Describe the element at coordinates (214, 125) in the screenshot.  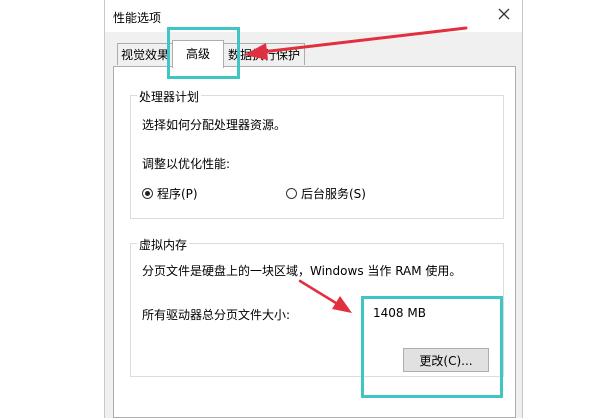
I see `processor-description: 选择如何分配处理器资源。` at that location.